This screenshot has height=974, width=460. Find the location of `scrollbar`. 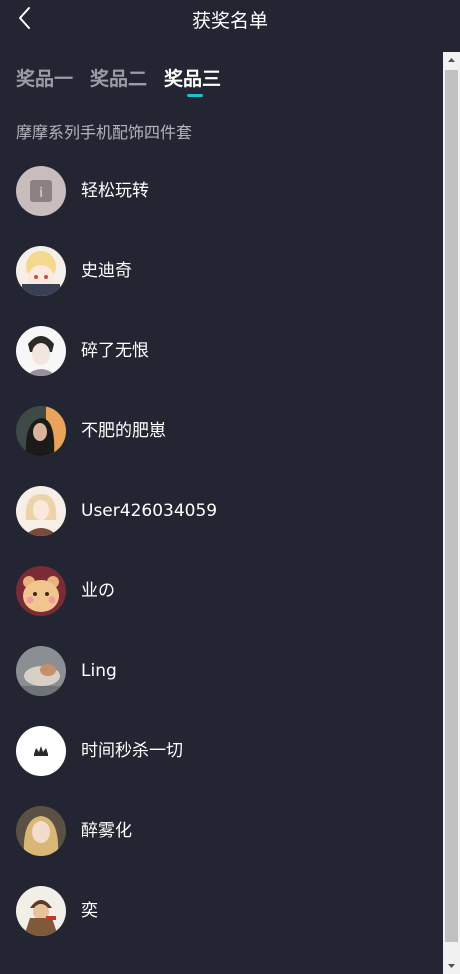

scrollbar is located at coordinates (451, 513).